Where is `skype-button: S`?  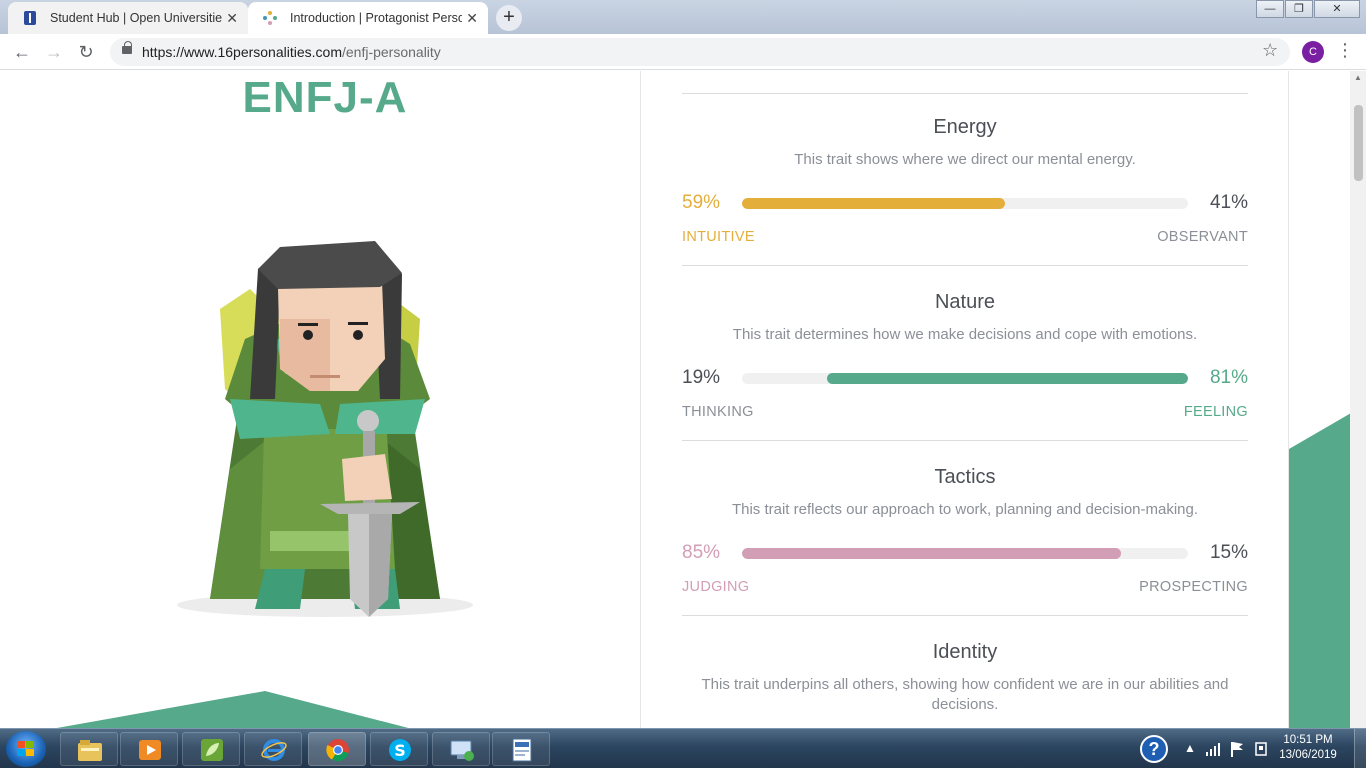 skype-button: S is located at coordinates (399, 749).